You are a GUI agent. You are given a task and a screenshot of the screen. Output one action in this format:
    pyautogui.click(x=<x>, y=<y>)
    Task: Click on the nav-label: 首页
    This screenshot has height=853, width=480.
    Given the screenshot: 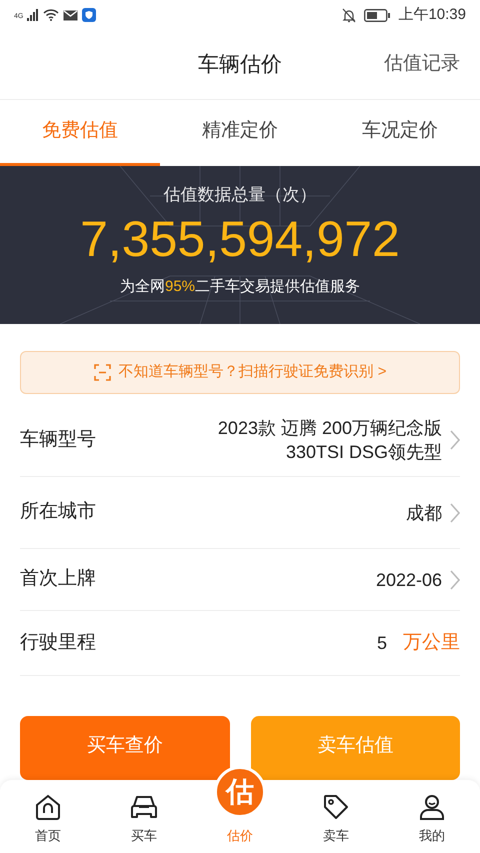 What is the action you would take?
    pyautogui.click(x=48, y=835)
    